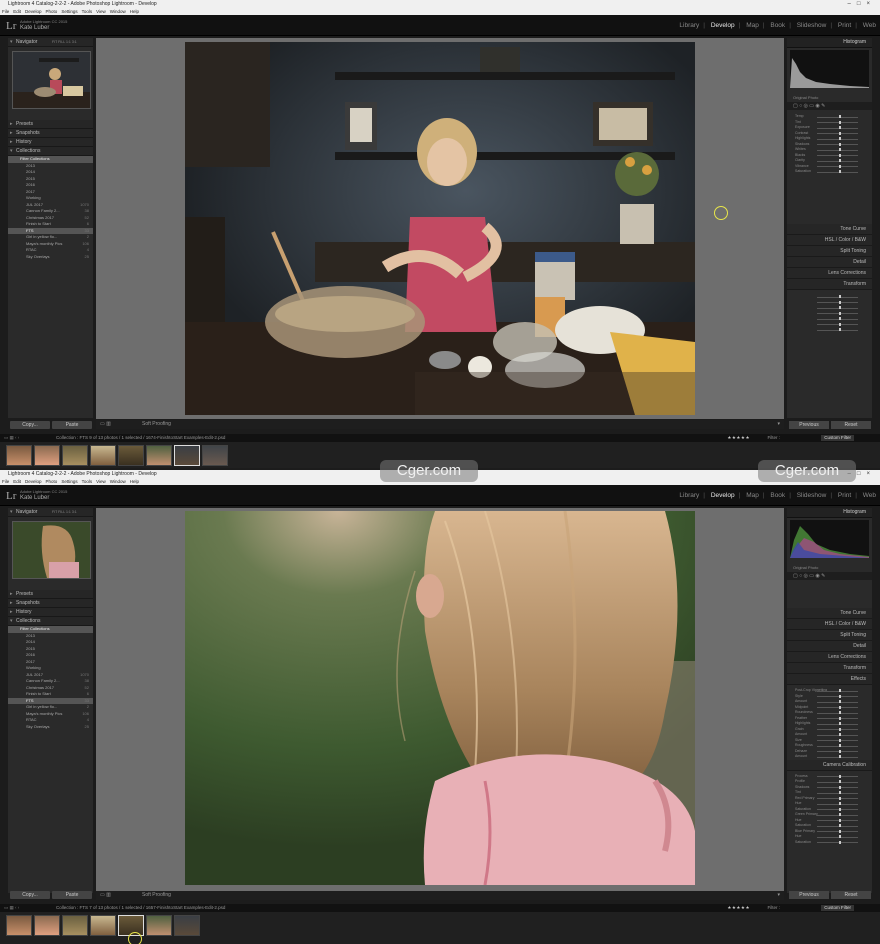 This screenshot has height=944, width=880. What do you see at coordinates (829, 69) in the screenshot?
I see `histogram-graph` at bounding box center [829, 69].